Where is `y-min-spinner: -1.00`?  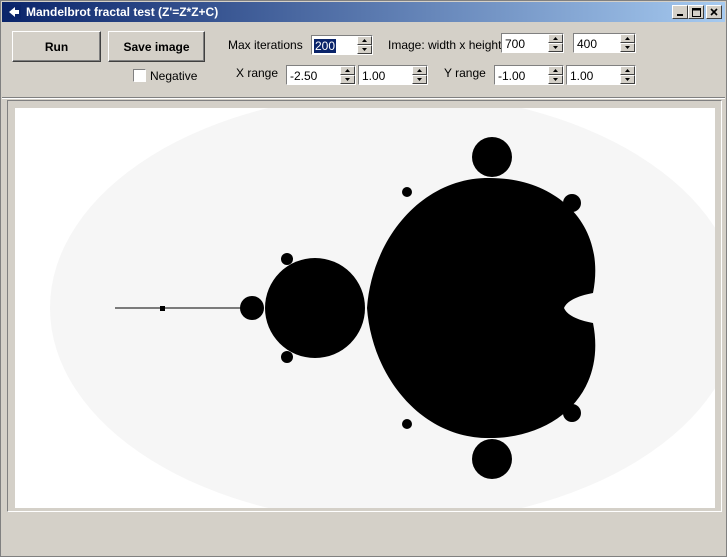
y-min-spinner: -1.00 is located at coordinates (529, 75).